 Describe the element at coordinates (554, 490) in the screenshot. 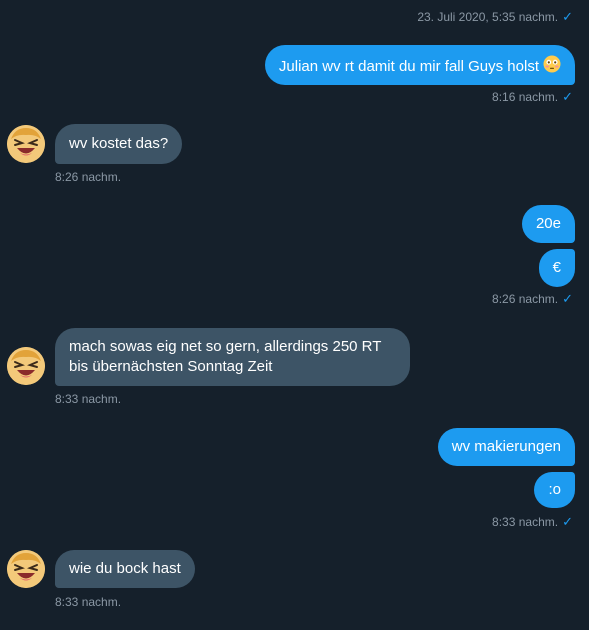

I see `outgoing-message-bubble: :o` at that location.